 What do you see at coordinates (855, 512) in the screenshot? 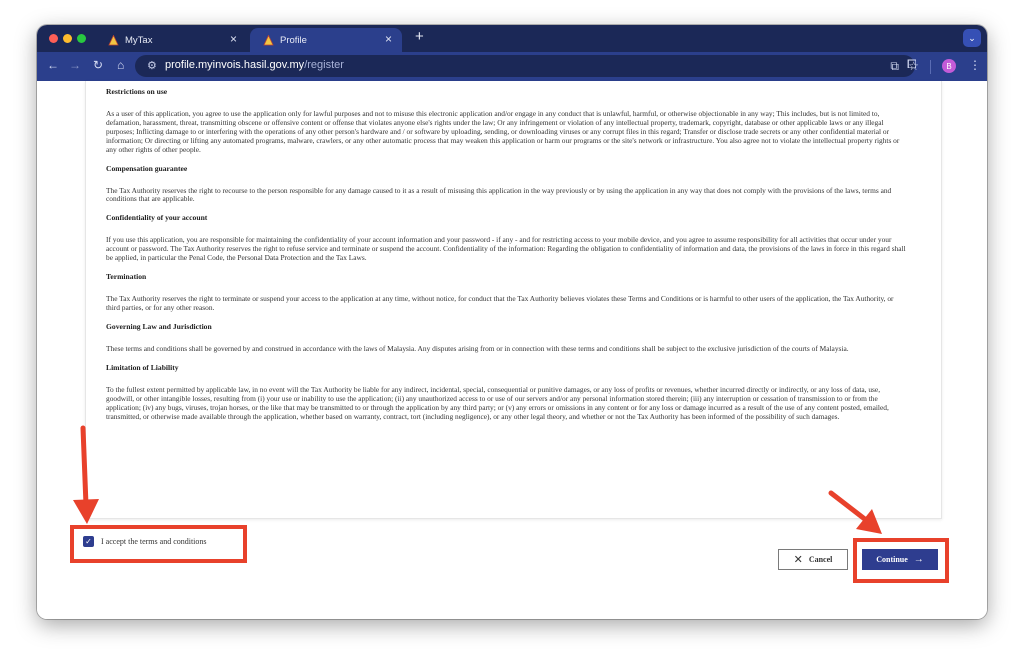
I see `annotation-arrow-diagonal` at bounding box center [855, 512].